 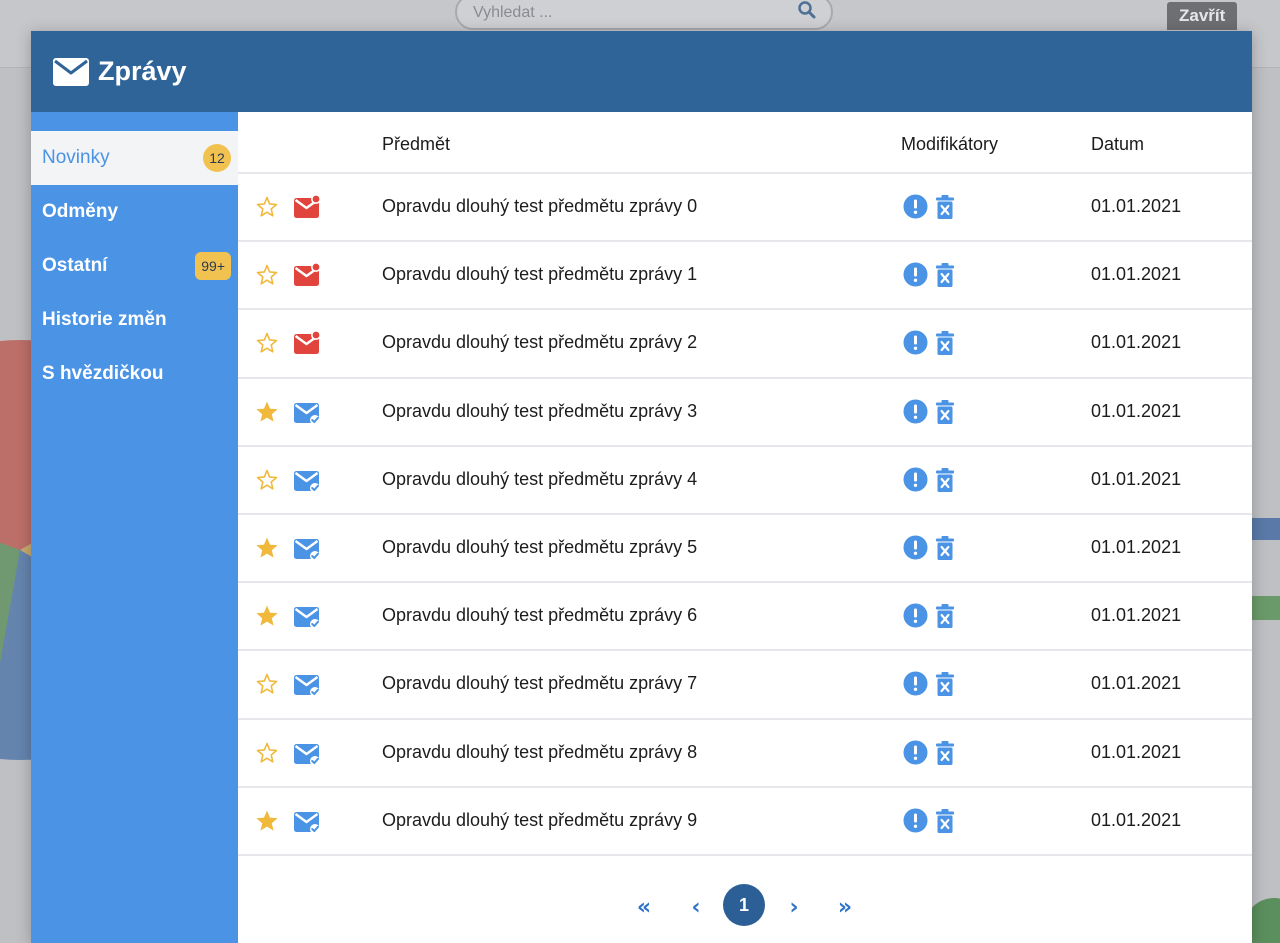 What do you see at coordinates (950, 144) in the screenshot?
I see `column-header-modifiers: Modifikátory` at bounding box center [950, 144].